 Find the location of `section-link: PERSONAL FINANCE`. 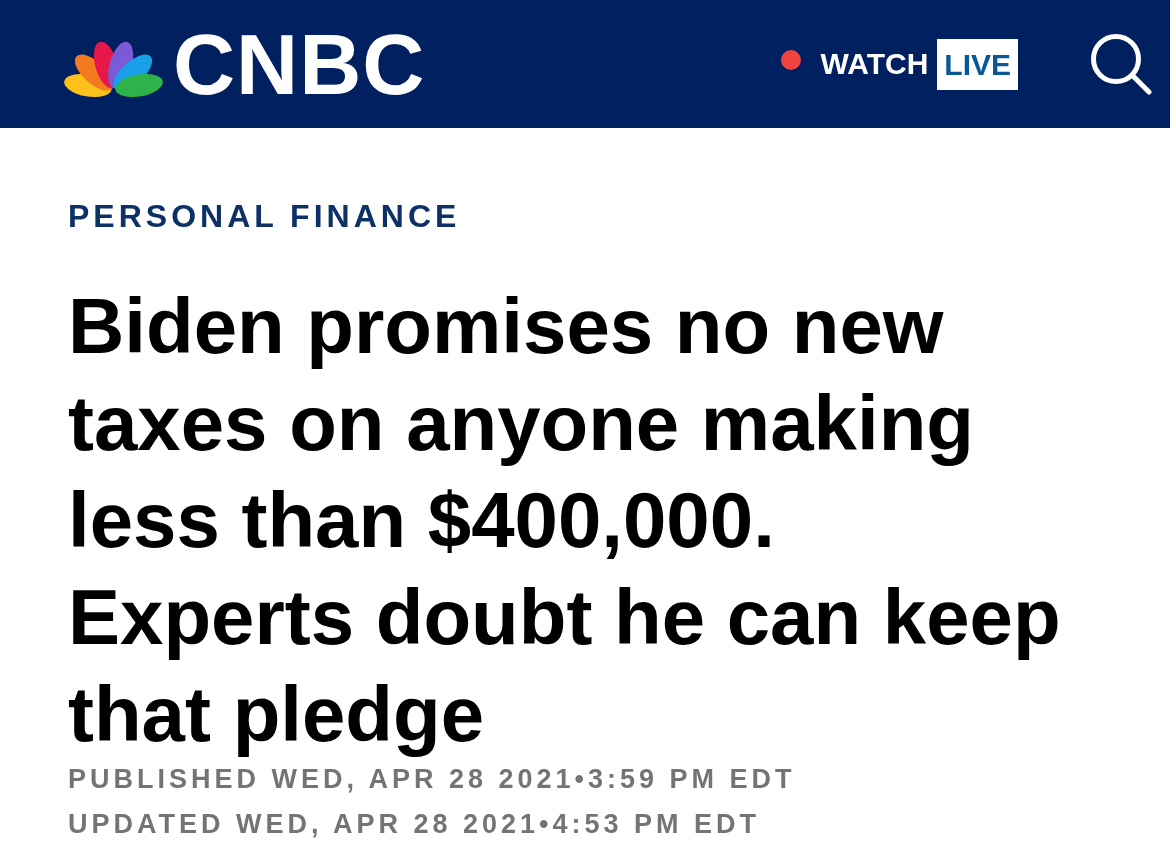

section-link: PERSONAL FINANCE is located at coordinates (264, 216).